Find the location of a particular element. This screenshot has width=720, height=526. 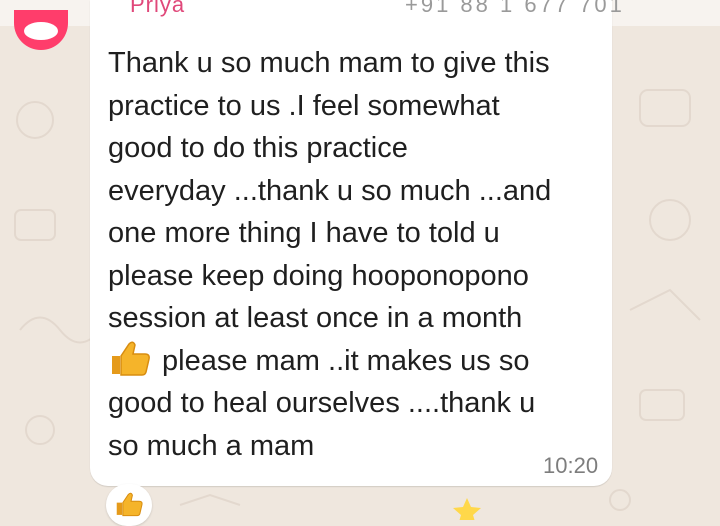

message-line: good to heal ourselves ....thank u is located at coordinates (322, 403).